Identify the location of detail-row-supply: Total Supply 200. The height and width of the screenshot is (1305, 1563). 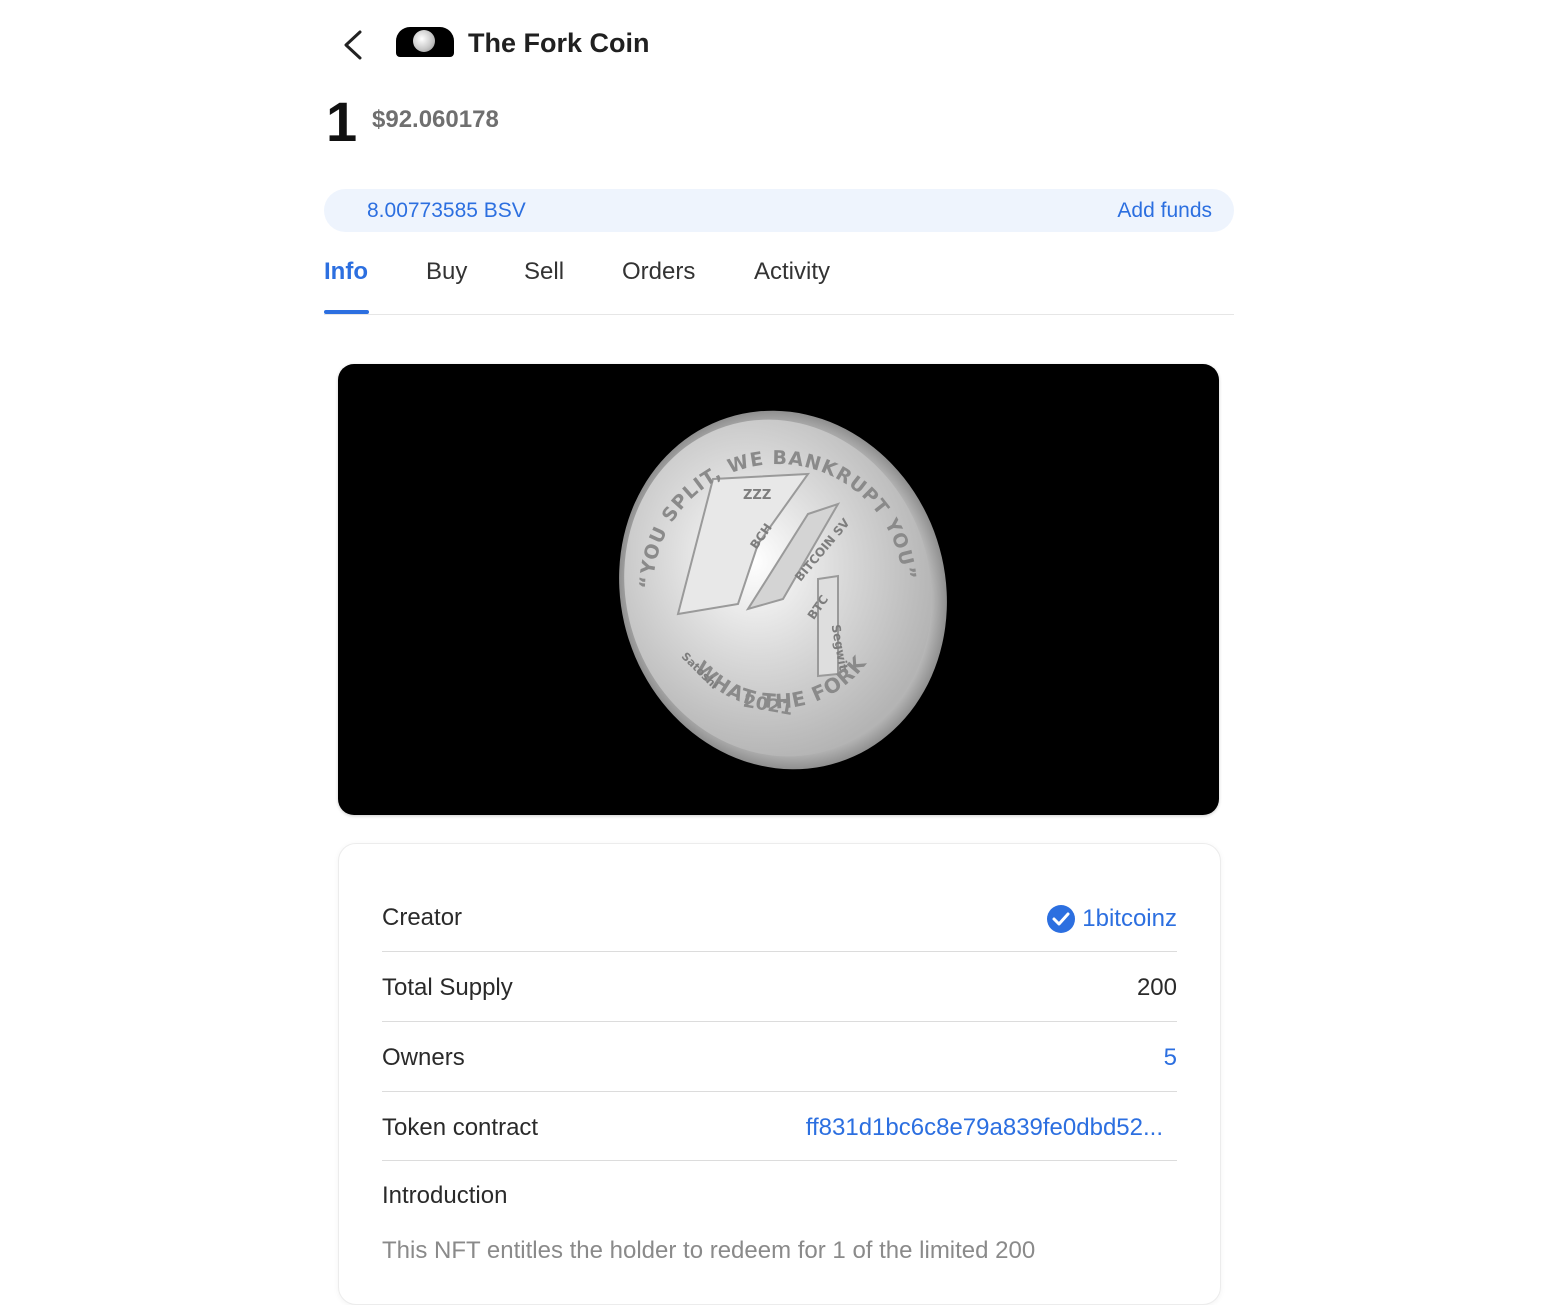
(779, 987).